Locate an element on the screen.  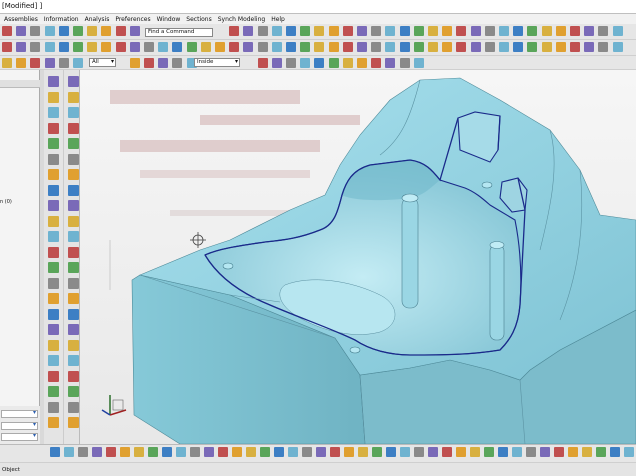
find-command-input: Find a Command is located at coordinates (179, 32).